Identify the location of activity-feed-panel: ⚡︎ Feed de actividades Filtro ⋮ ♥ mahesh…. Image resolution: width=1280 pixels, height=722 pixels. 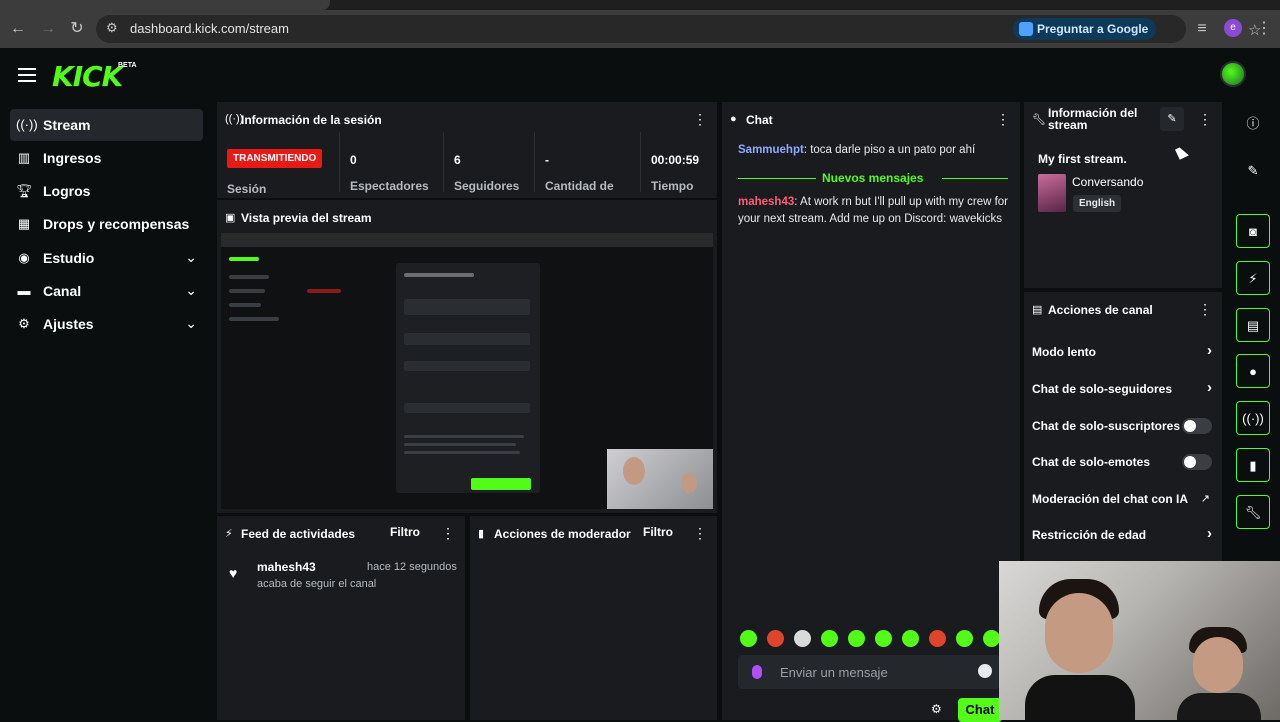
(341, 618).